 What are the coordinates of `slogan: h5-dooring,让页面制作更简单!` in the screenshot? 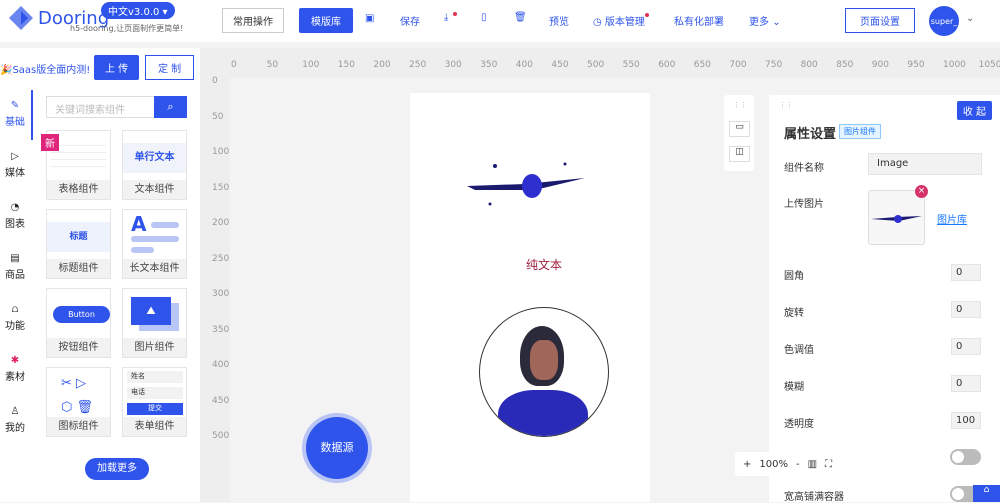 It's located at (127, 28).